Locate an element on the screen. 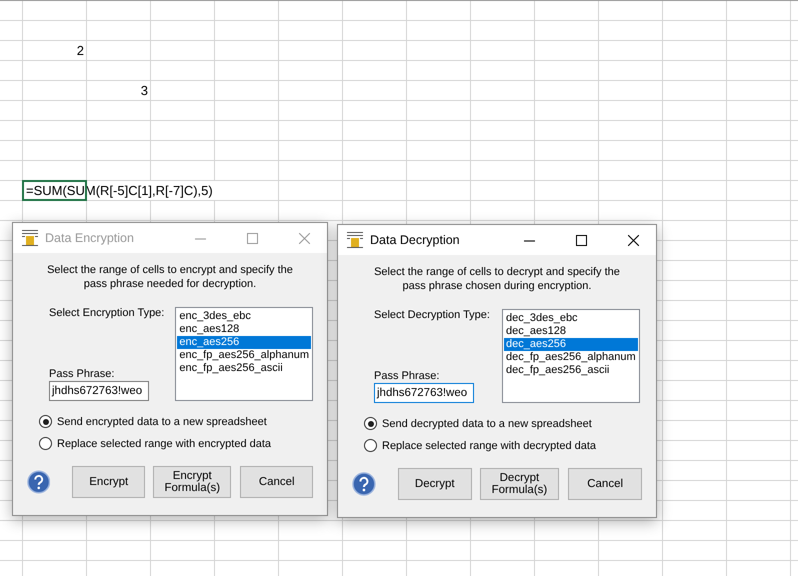 This screenshot has height=576, width=798. list-item: dec_fp_aes256_alphanum is located at coordinates (571, 357).